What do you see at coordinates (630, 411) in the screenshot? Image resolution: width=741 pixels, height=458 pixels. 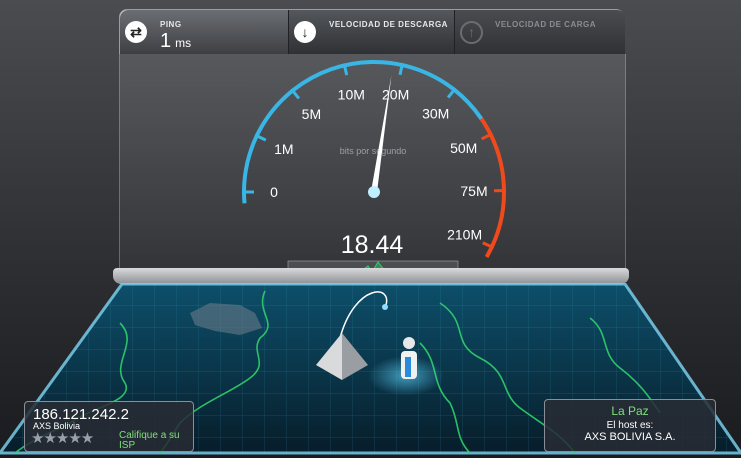 I see `server-city: La Paz` at bounding box center [630, 411].